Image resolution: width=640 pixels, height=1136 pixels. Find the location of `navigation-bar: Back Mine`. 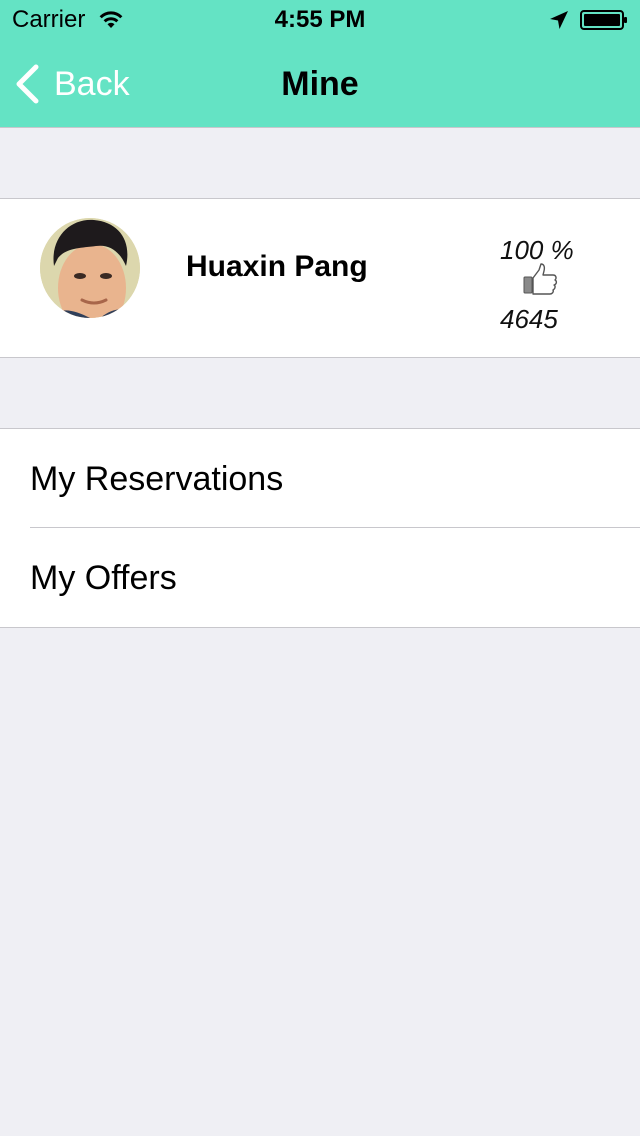

navigation-bar: Back Mine is located at coordinates (320, 84).